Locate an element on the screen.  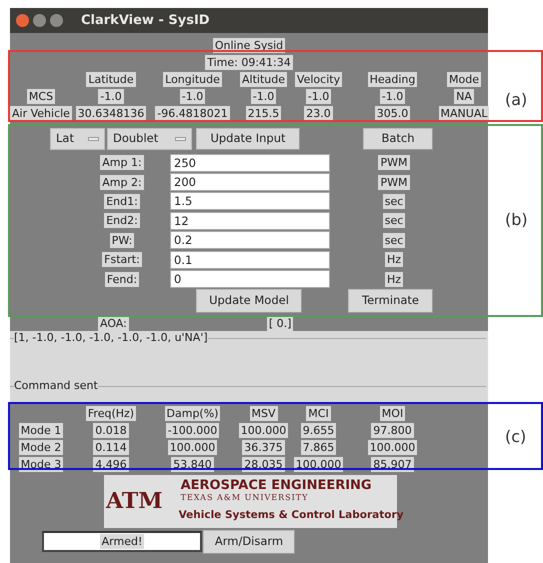
column-header: Damp(%) is located at coordinates (192, 413).